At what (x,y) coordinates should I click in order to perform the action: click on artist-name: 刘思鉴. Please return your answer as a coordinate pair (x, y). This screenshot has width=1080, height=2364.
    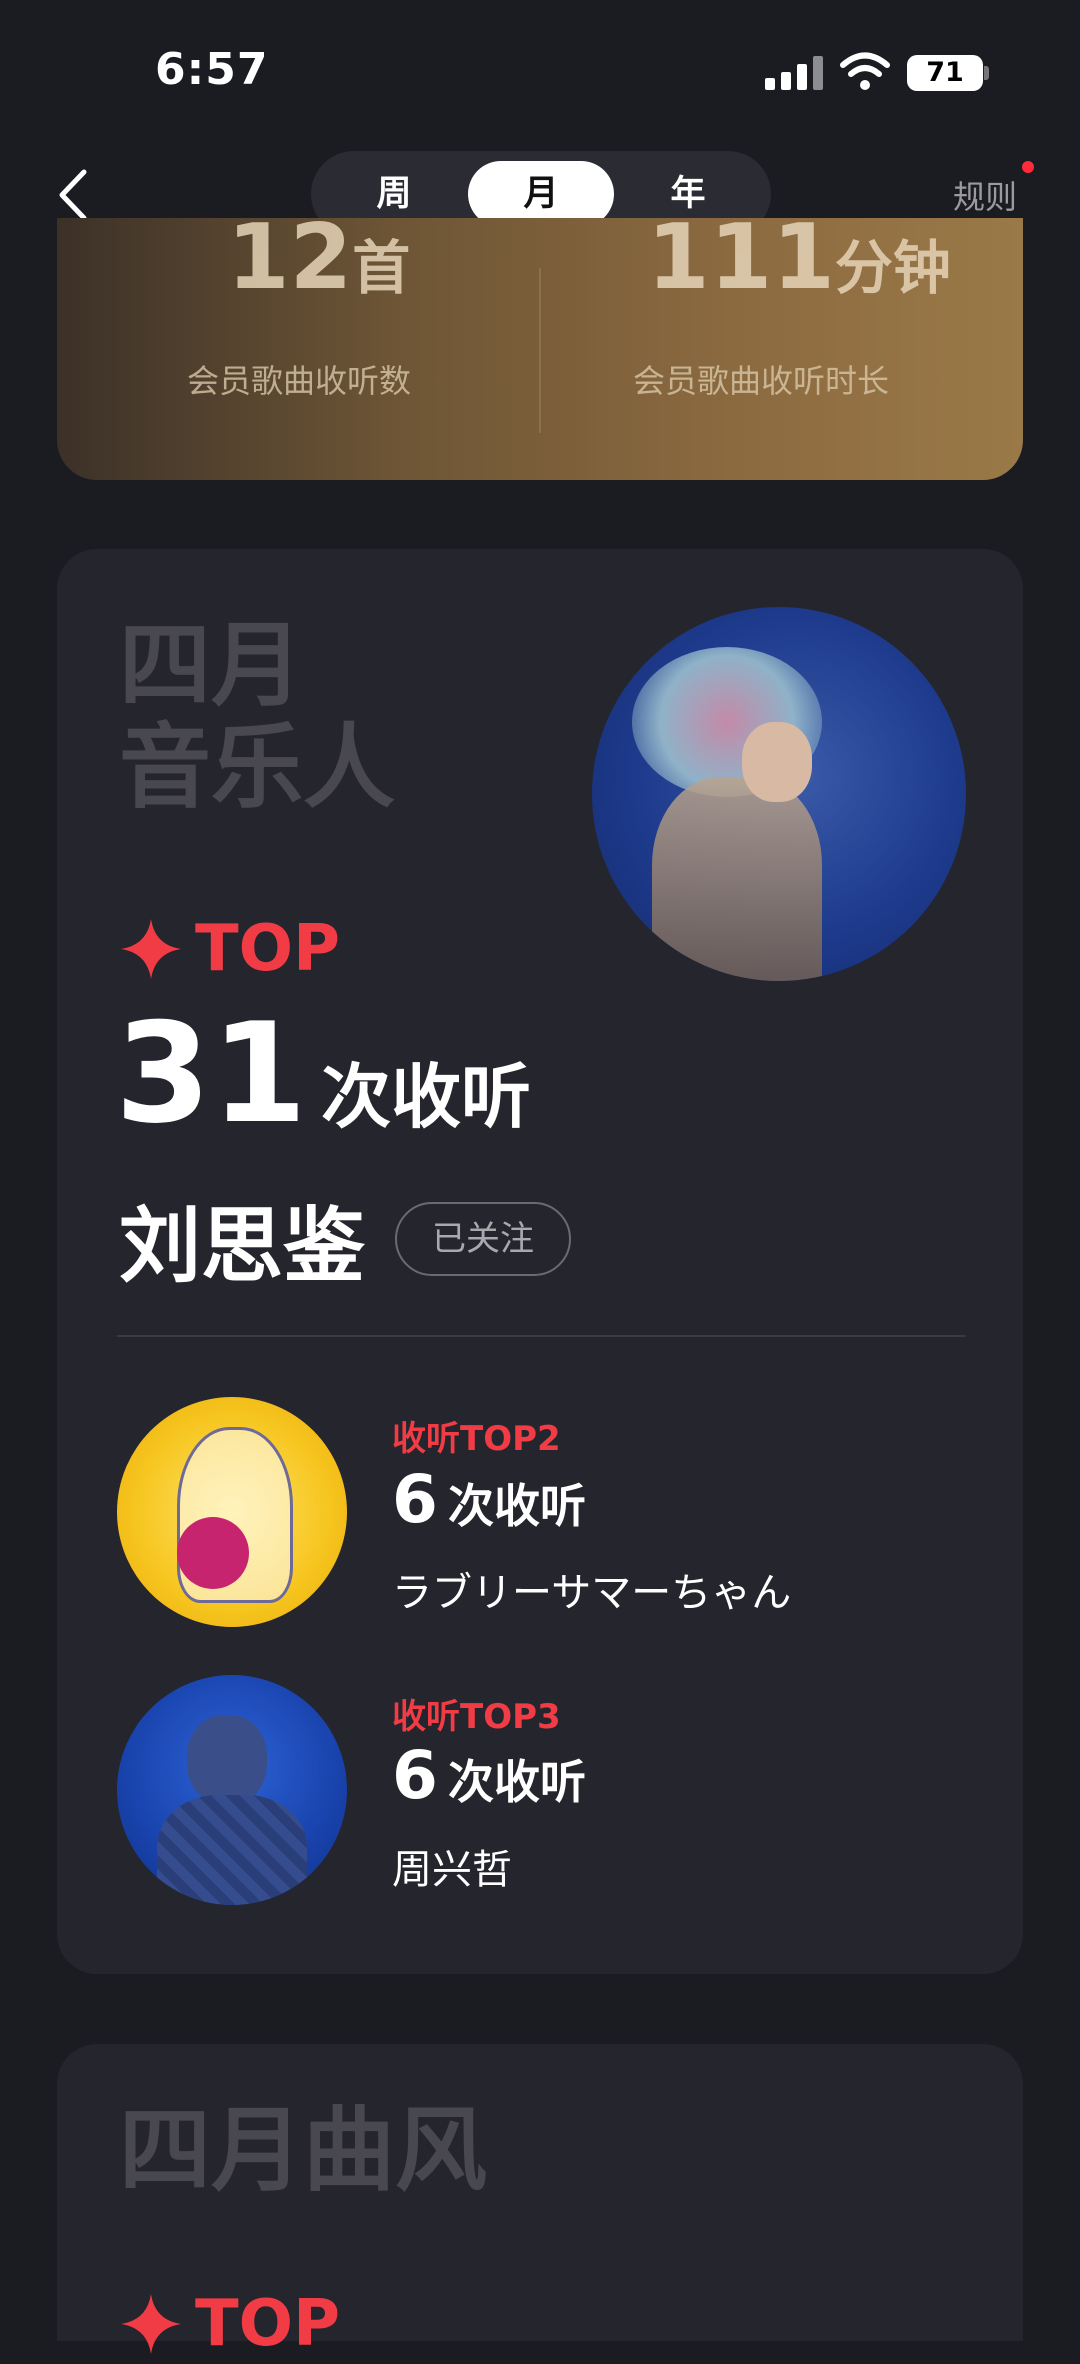
    Looking at the image, I should click on (242, 1238).